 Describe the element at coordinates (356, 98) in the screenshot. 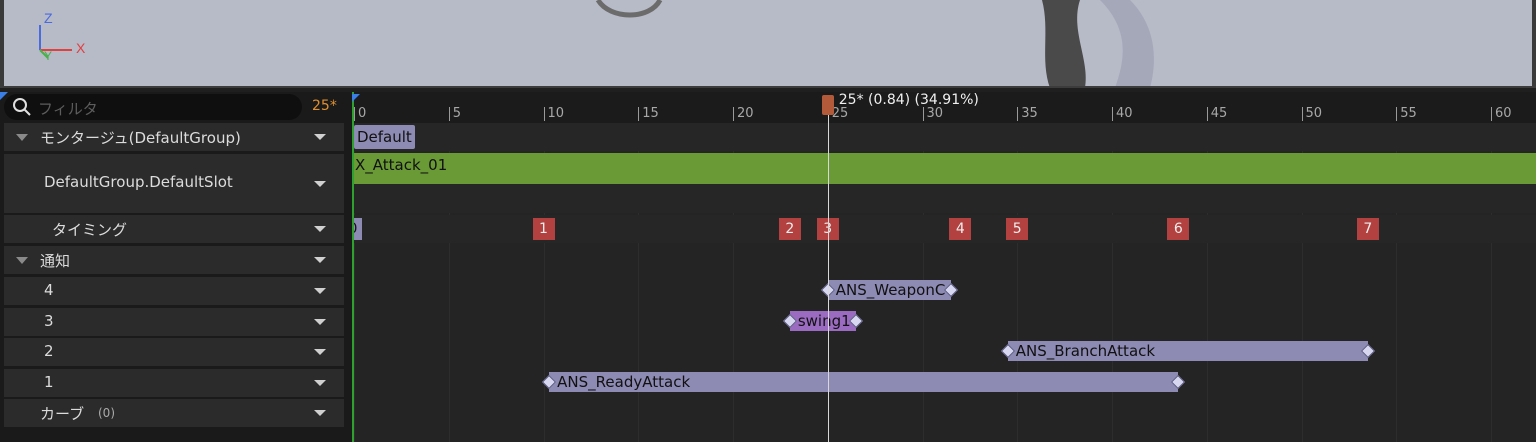

I see `start-marker` at that location.